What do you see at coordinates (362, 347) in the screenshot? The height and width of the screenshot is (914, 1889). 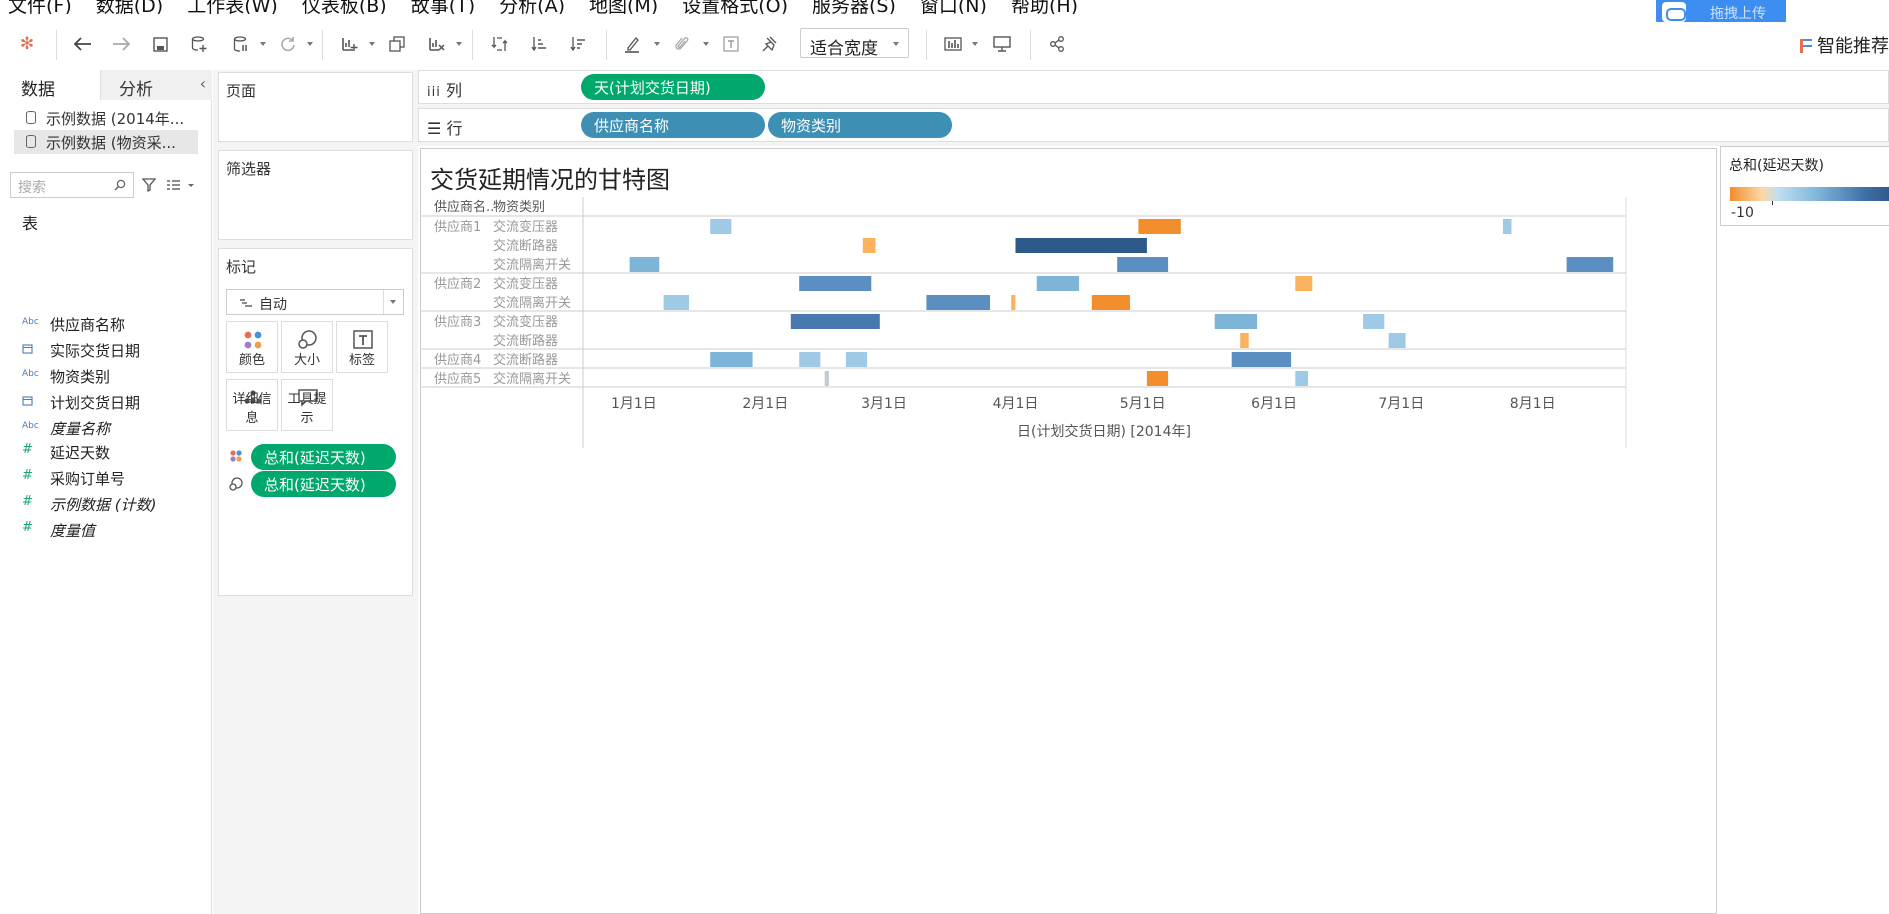 I see `label-button: 标签` at bounding box center [362, 347].